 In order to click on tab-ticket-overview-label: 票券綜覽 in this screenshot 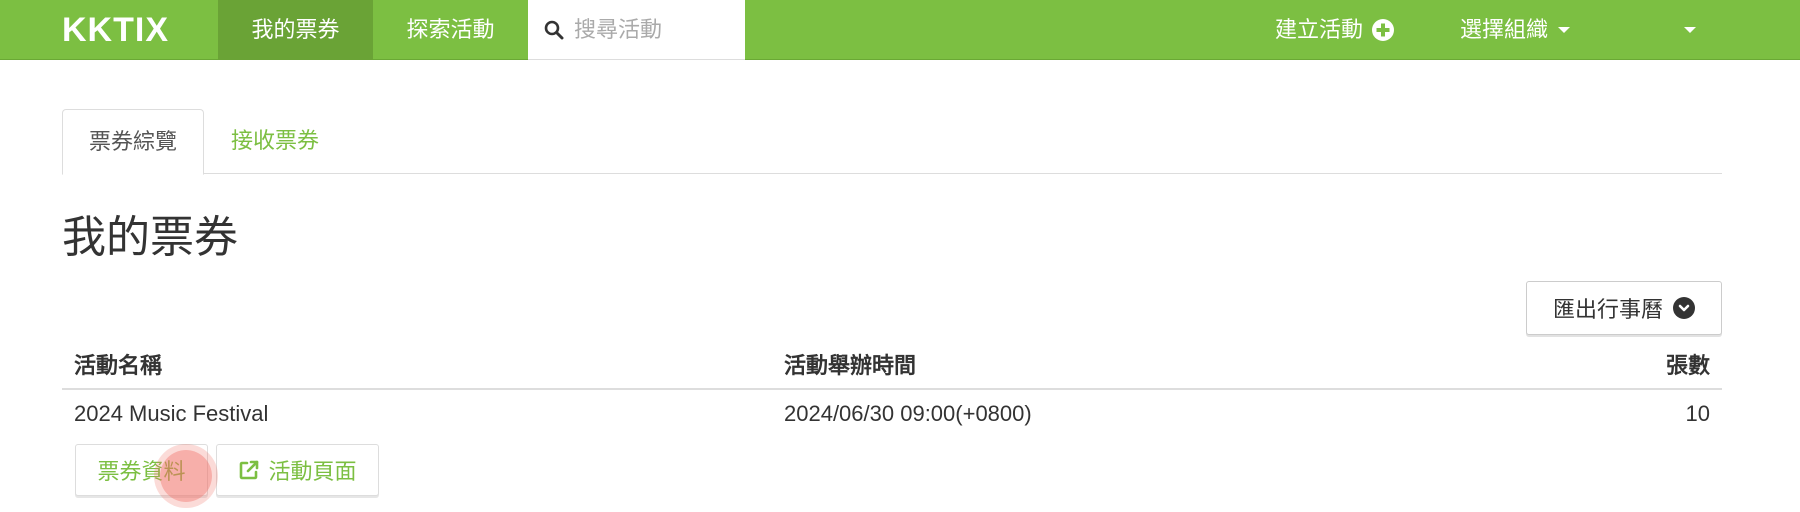, I will do `click(132, 141)`.